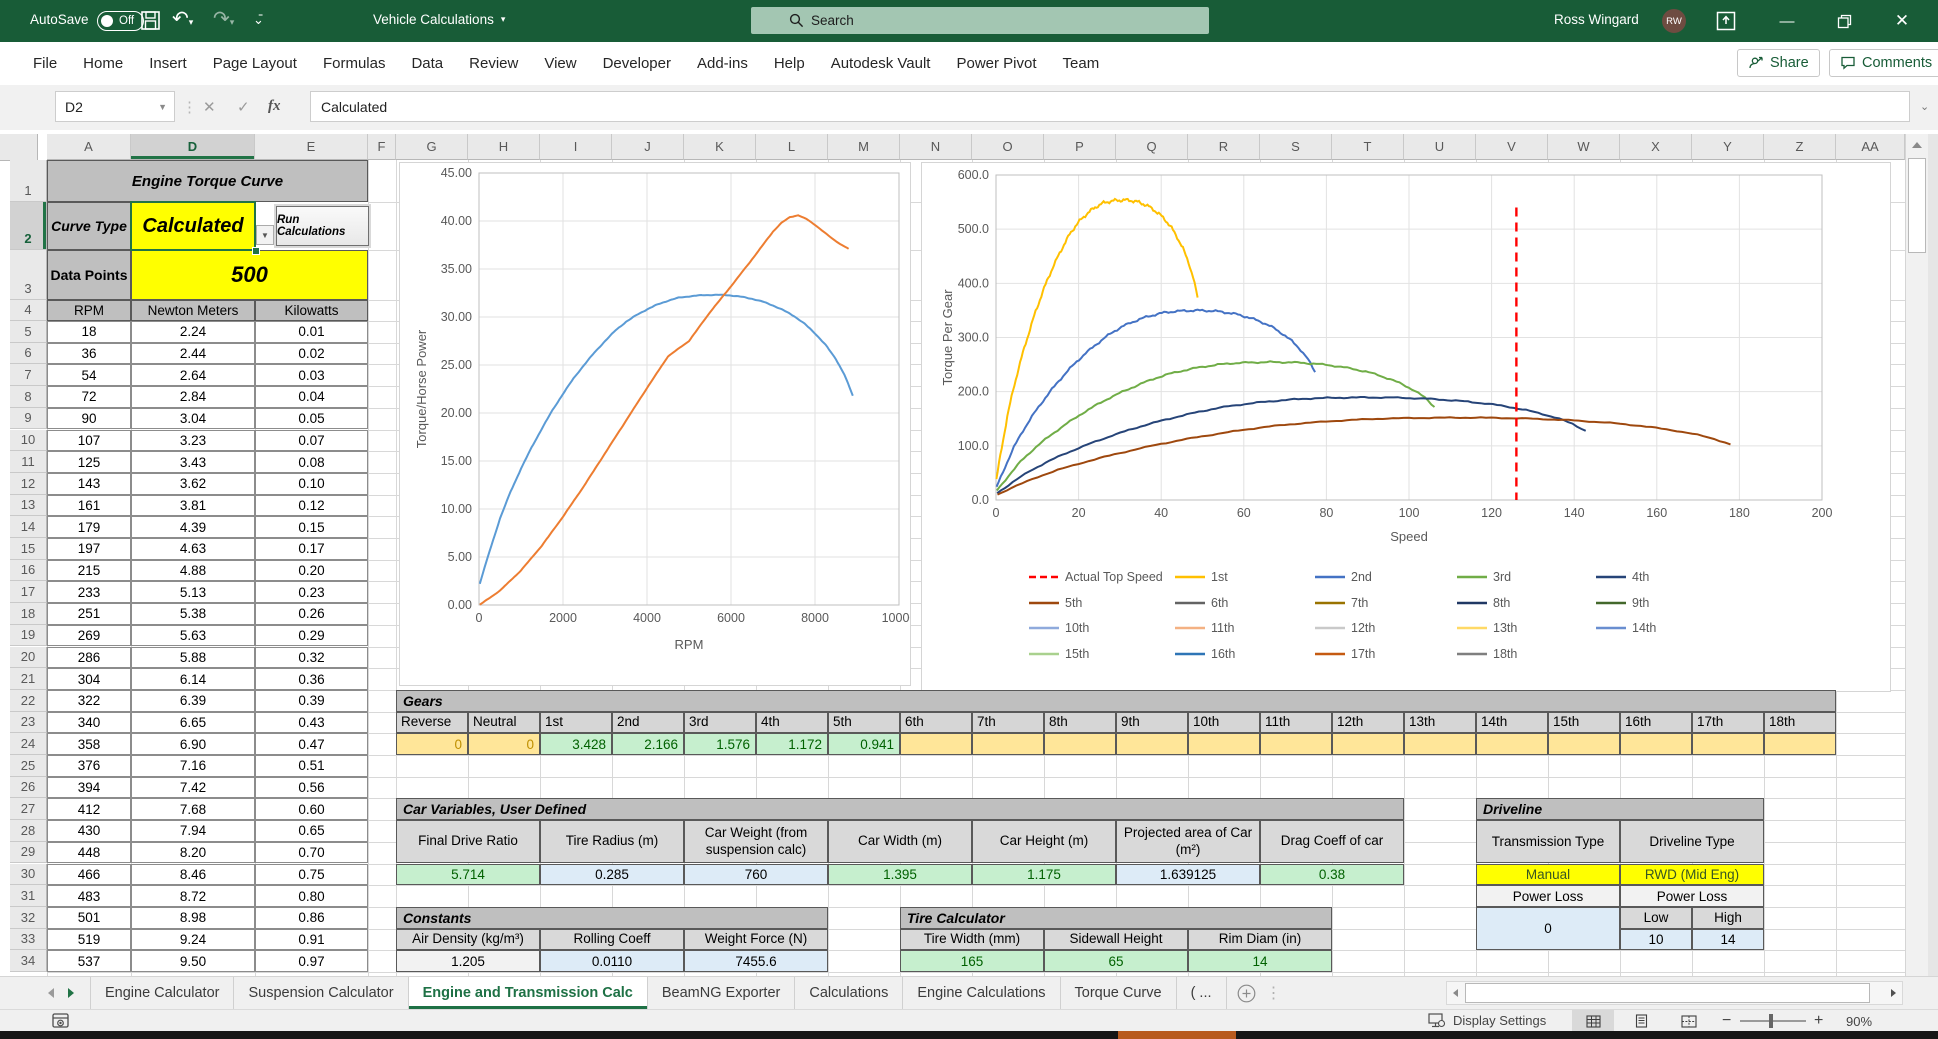 This screenshot has height=1039, width=1938. Describe the element at coordinates (1584, 722) in the screenshot. I see `gears-header: 15th` at that location.